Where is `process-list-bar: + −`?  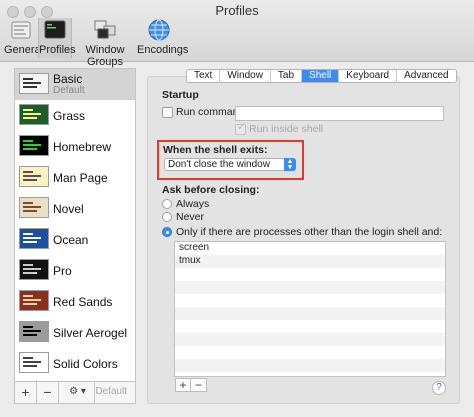 process-list-bar: + − is located at coordinates (191, 385).